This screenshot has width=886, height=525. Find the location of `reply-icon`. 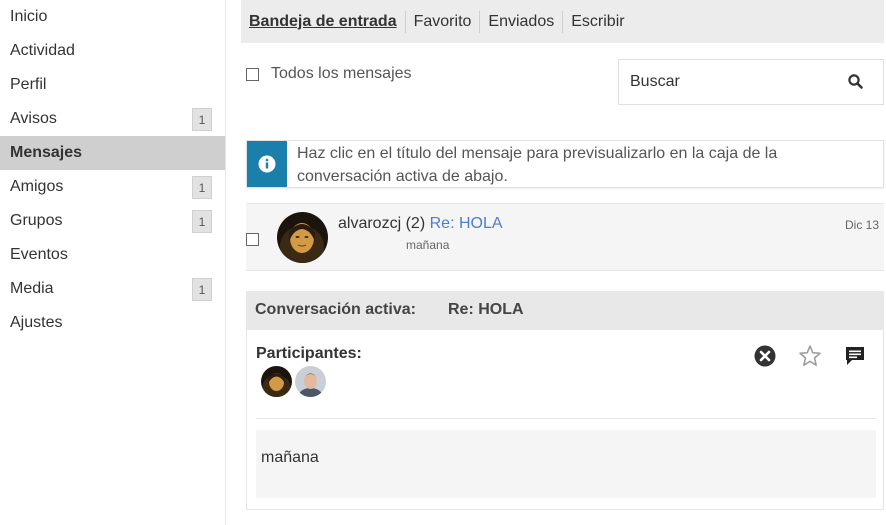

reply-icon is located at coordinates (855, 356).